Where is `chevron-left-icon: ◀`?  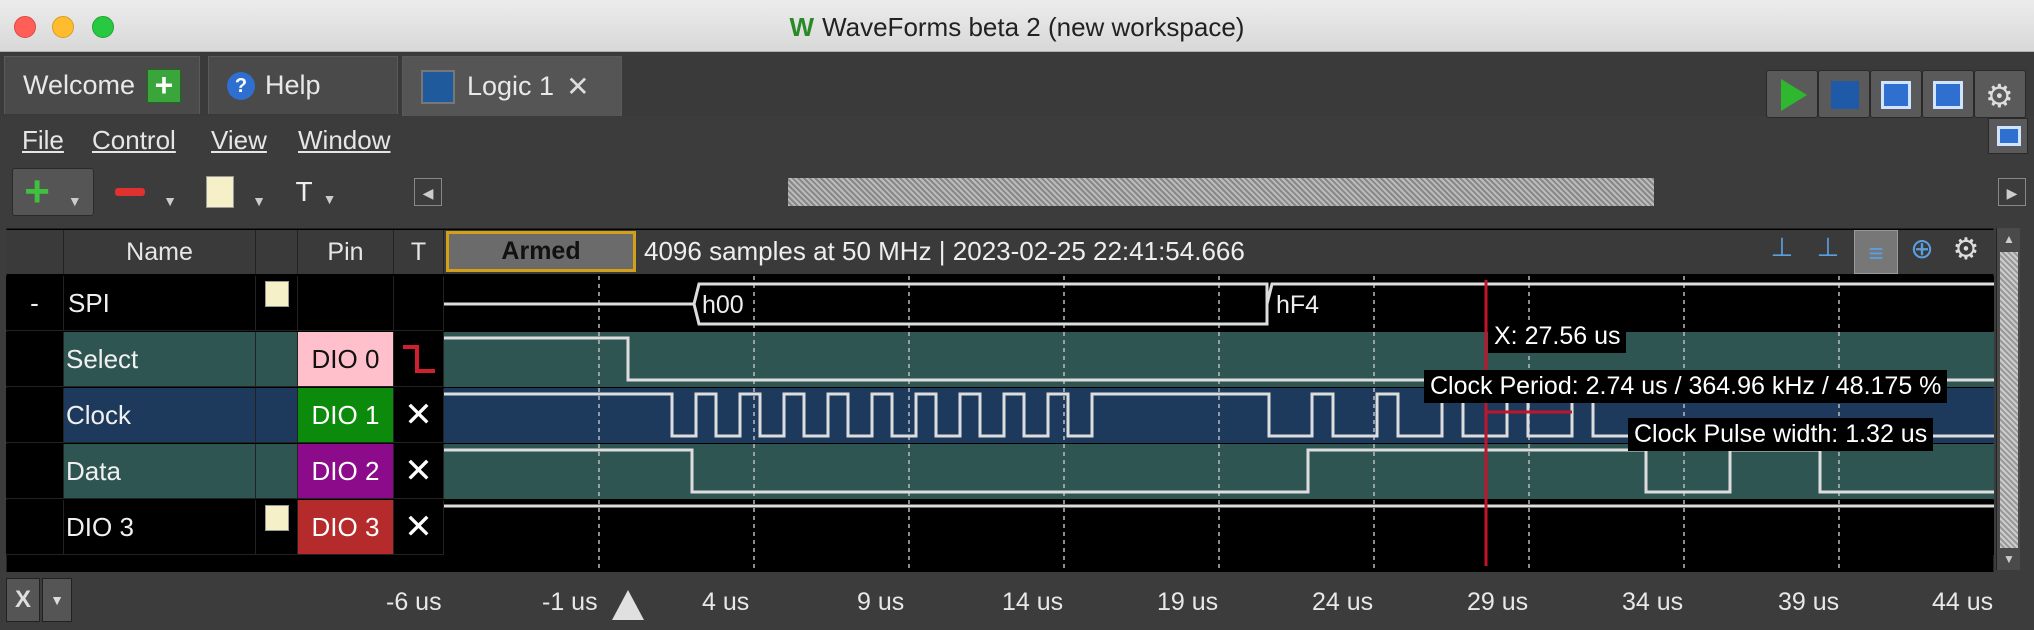 chevron-left-icon: ◀ is located at coordinates (428, 193).